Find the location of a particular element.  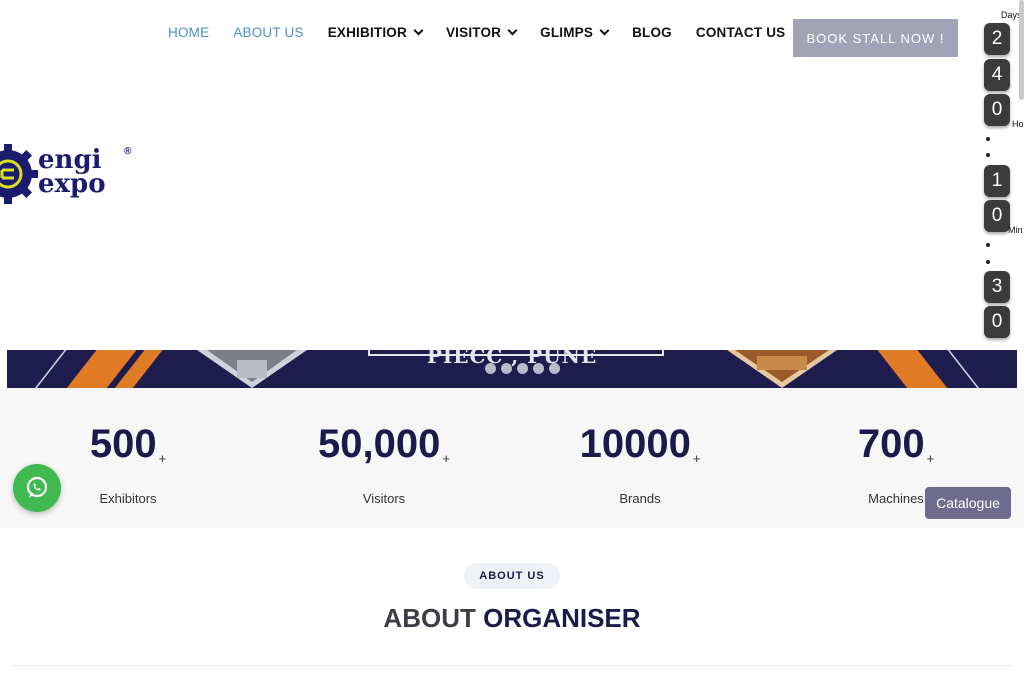

stat-value: 700 + is located at coordinates (896, 451).